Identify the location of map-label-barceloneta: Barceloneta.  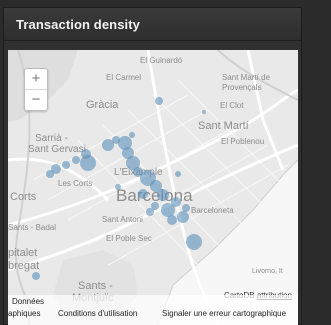
(212, 210).